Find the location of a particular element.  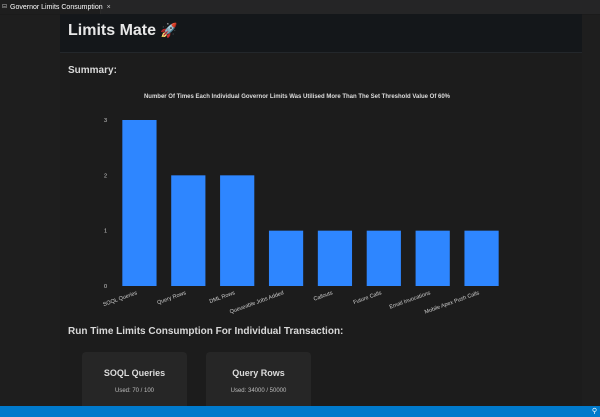

y-tick-label-2: 2 is located at coordinates (105, 176).